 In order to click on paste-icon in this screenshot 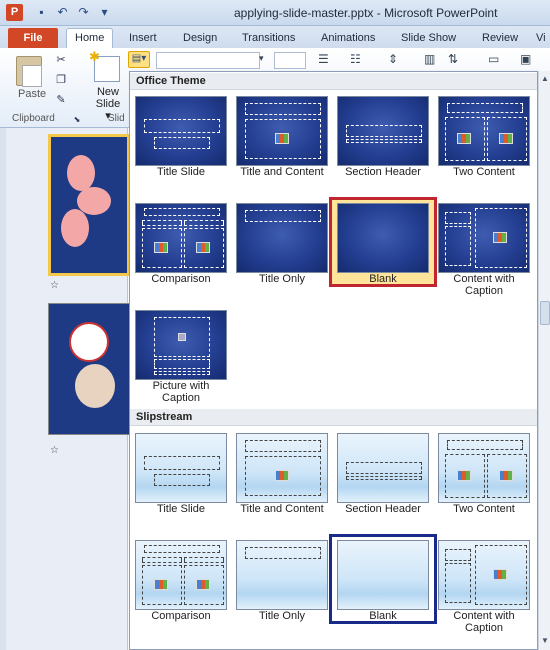, I will do `click(29, 71)`.